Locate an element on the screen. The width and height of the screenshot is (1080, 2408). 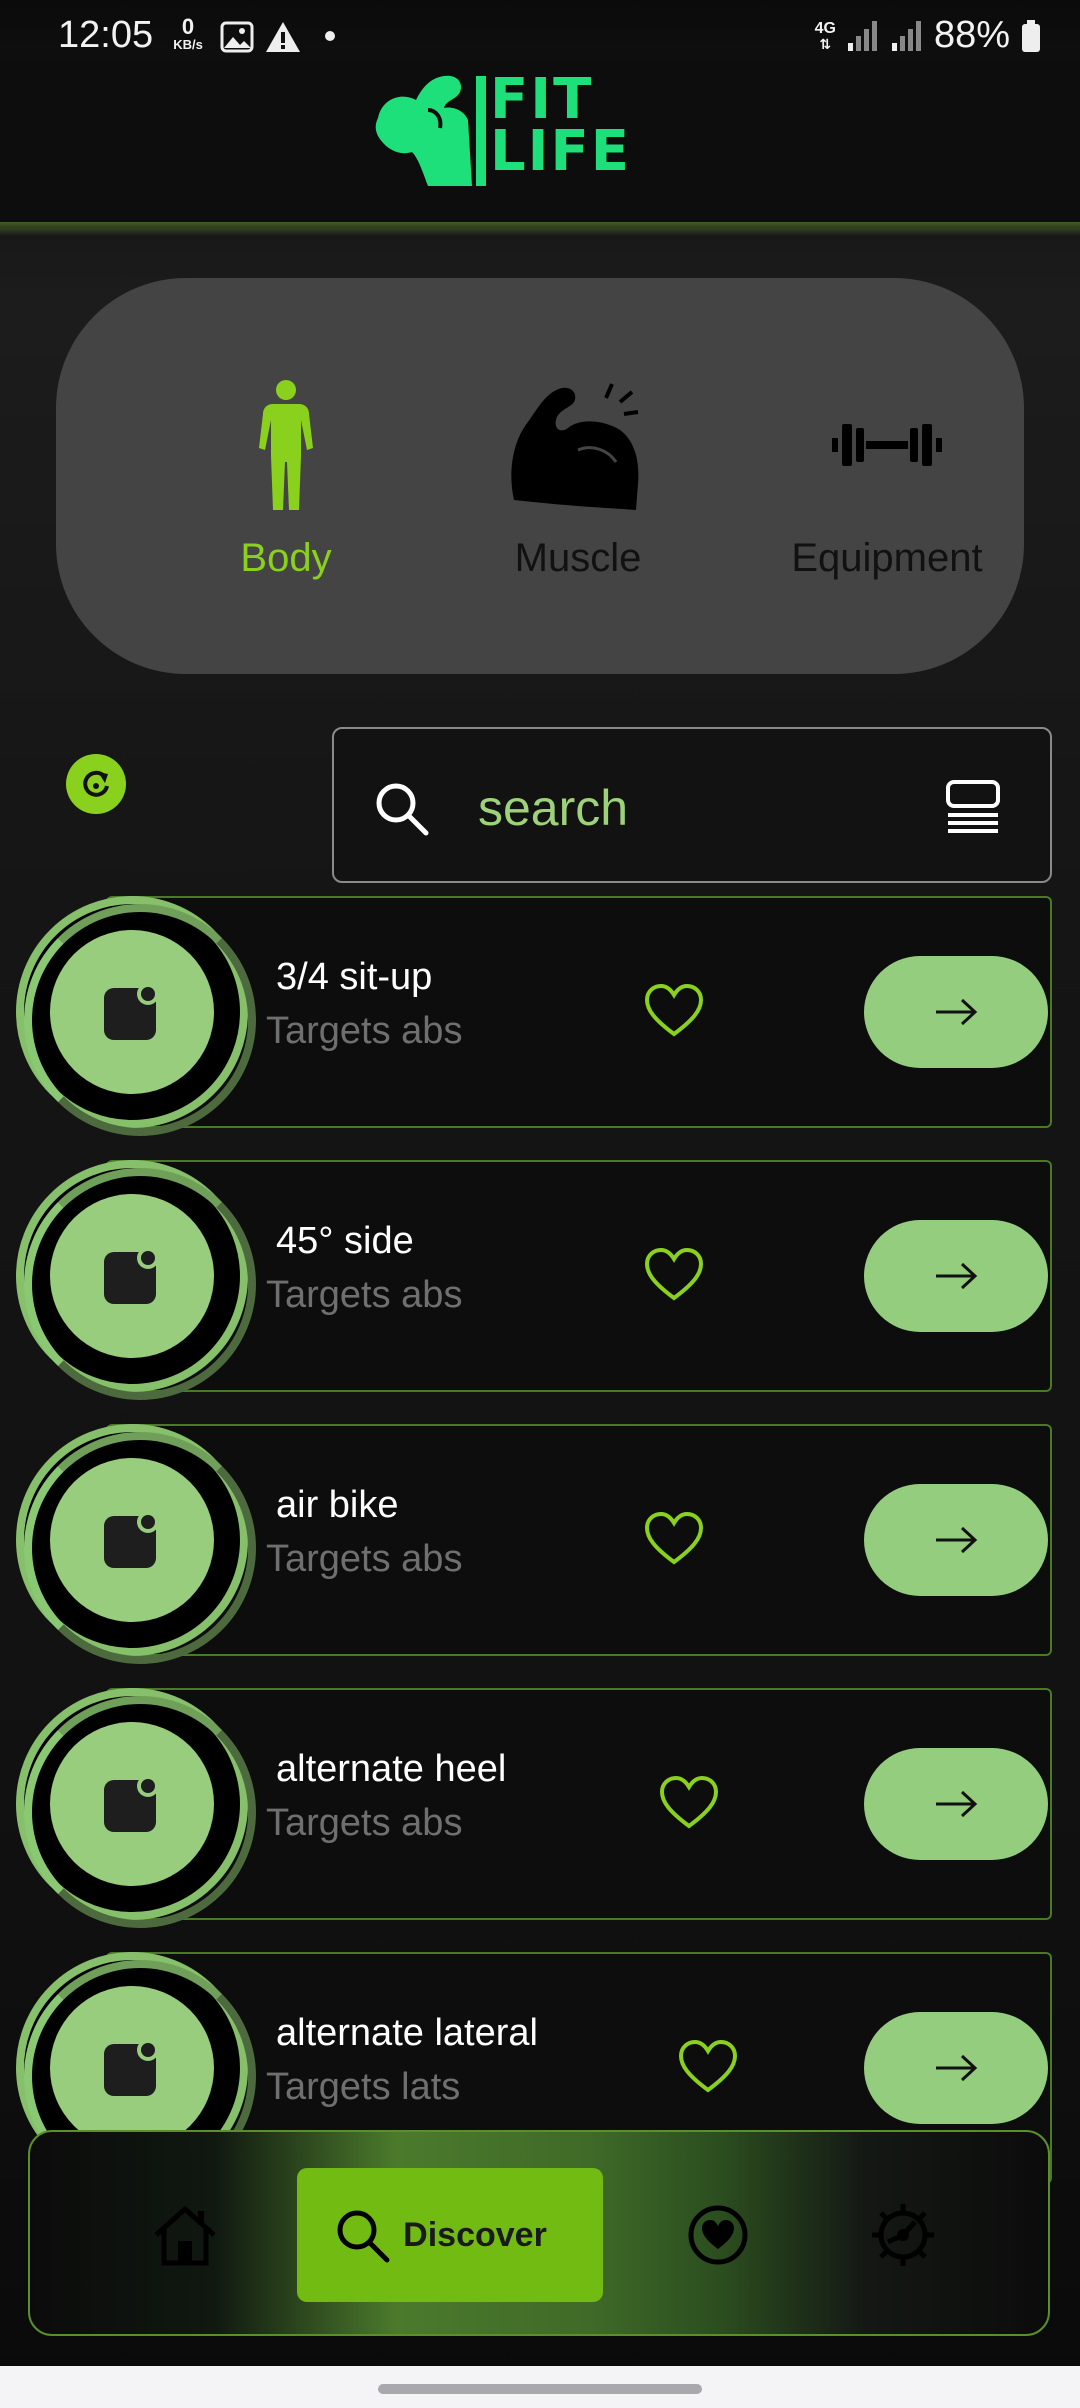
nav-discover: Discover is located at coordinates (450, 2235).